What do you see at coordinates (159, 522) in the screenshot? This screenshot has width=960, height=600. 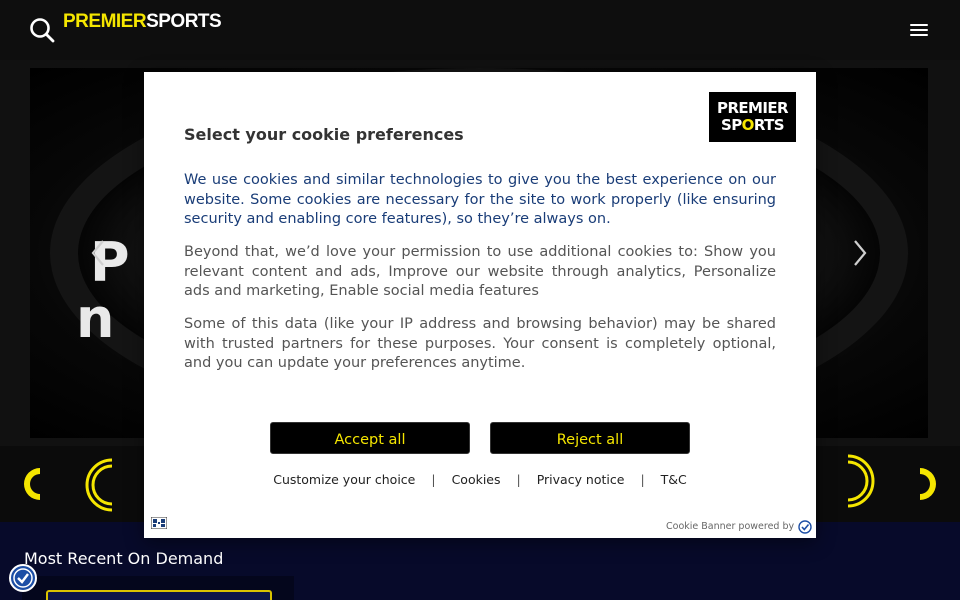 I see `qr-code-icon` at bounding box center [159, 522].